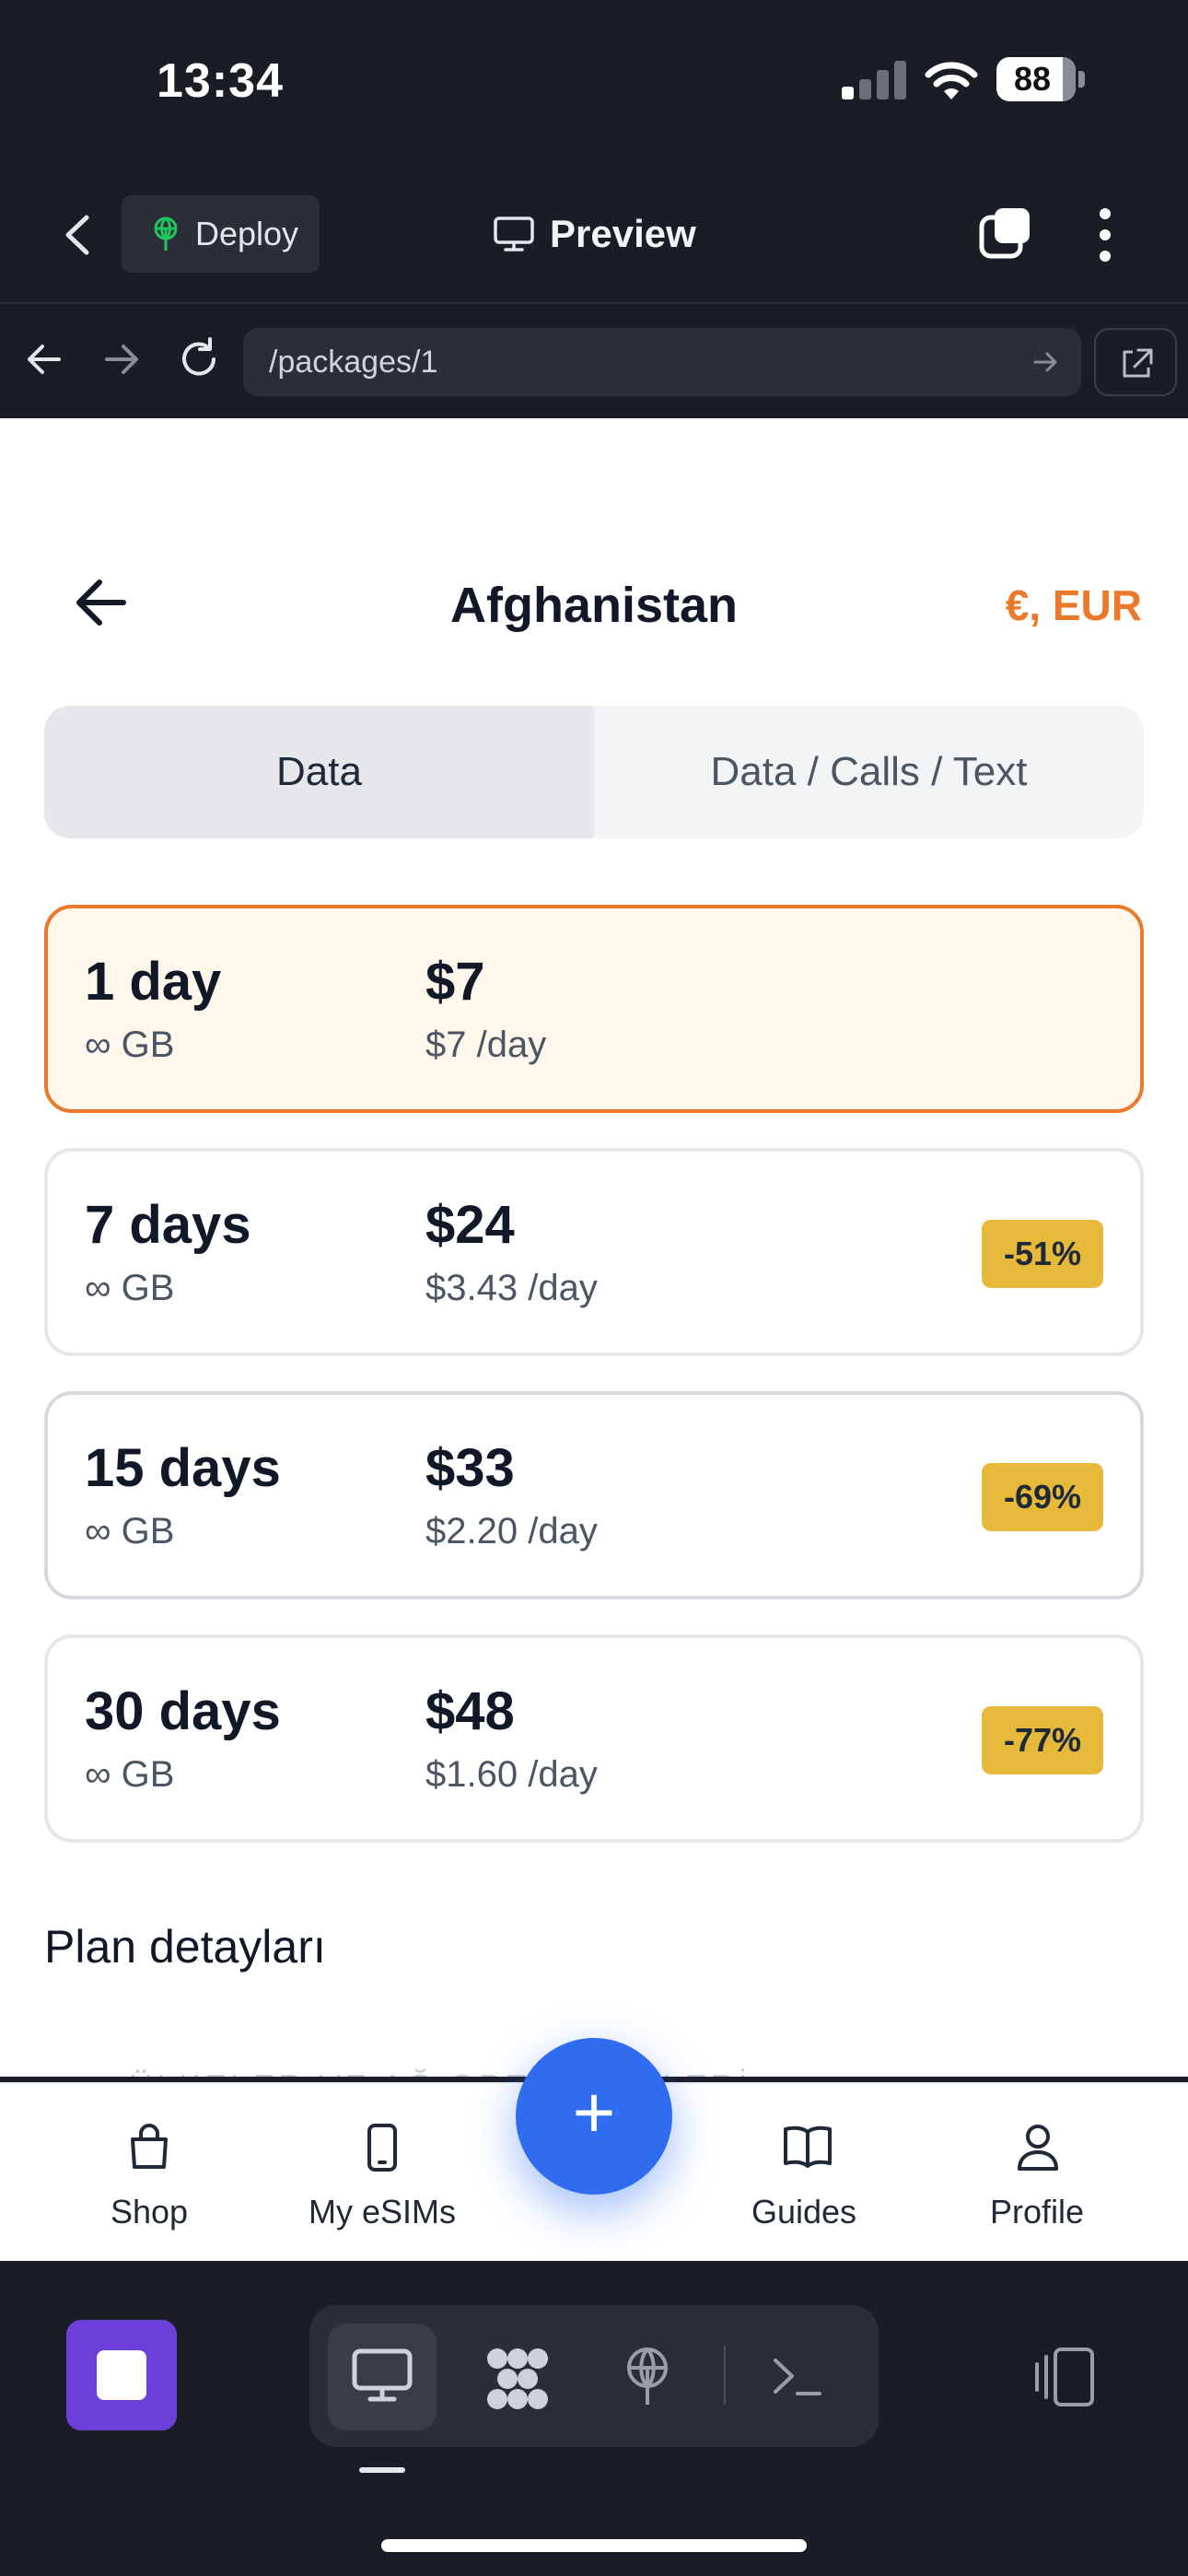 The width and height of the screenshot is (1188, 2576). What do you see at coordinates (486, 1045) in the screenshot?
I see `package-price-per-day: $7 /day` at bounding box center [486, 1045].